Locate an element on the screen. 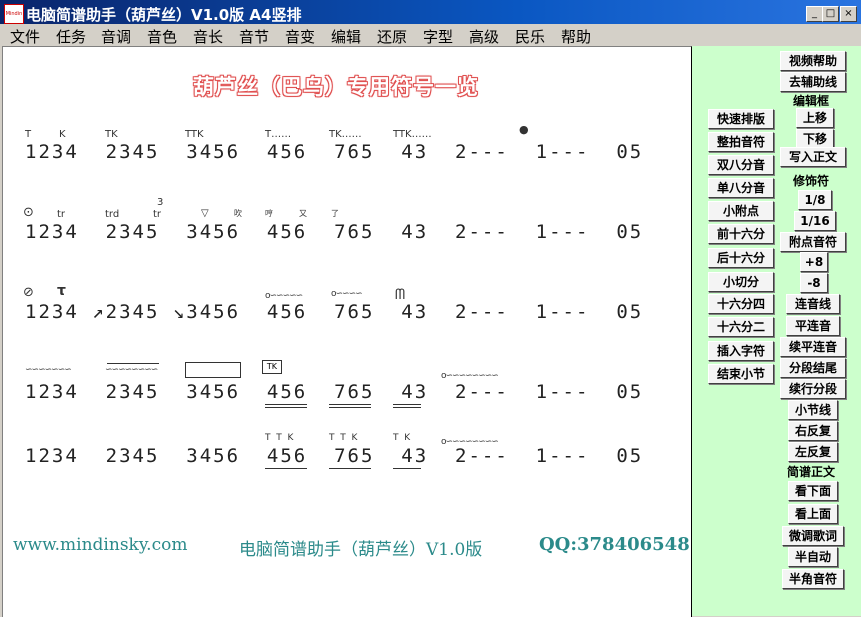 This screenshot has width=861, height=617. footer-qq: QQ:378406548 is located at coordinates (614, 544).